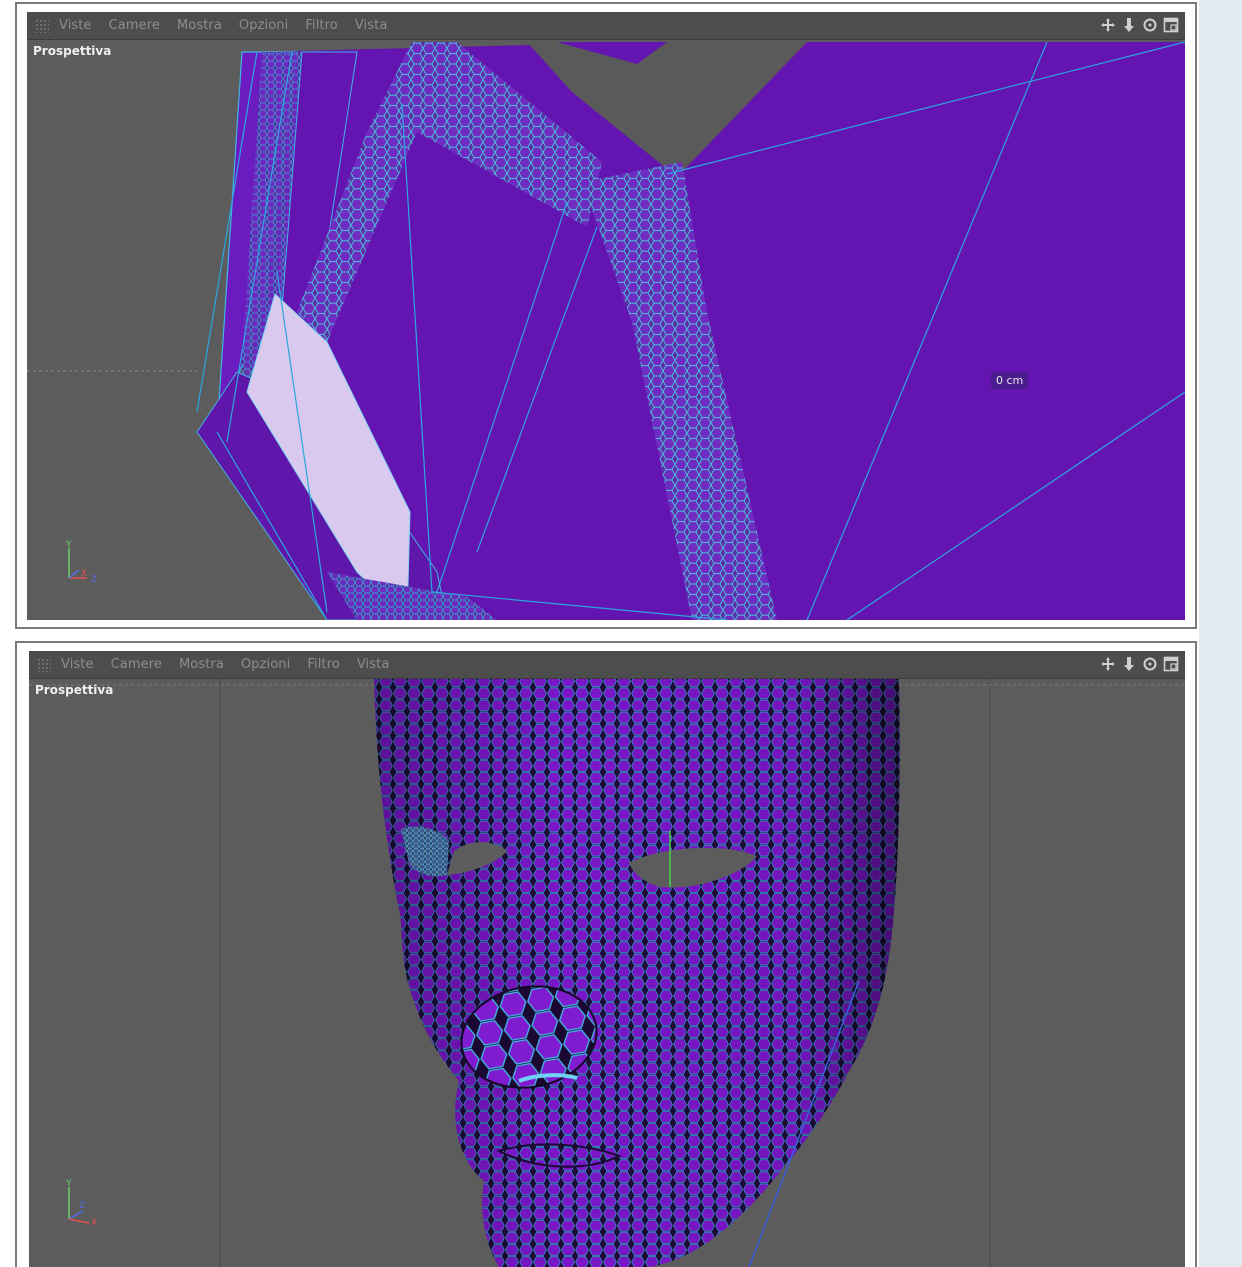  I want to click on axis-gizmo-top: Y X Z, so click(81, 562).